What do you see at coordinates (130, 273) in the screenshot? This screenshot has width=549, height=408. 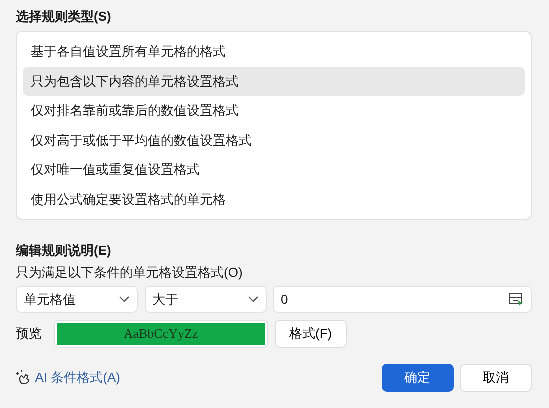 I see `condition-label: 只为满足以下条件的单元格设置格式(O)` at bounding box center [130, 273].